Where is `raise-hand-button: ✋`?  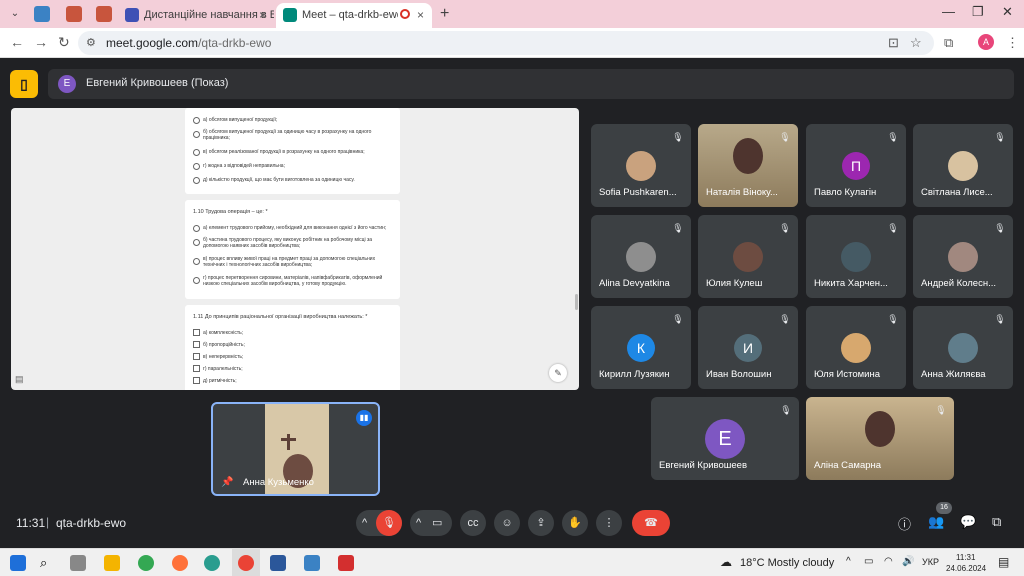 raise-hand-button: ✋ is located at coordinates (575, 523).